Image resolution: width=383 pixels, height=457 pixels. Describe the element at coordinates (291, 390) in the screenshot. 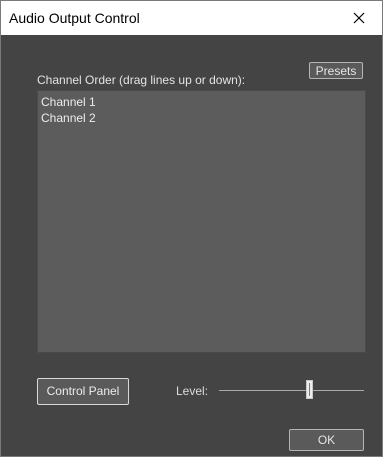

I see `level-slider-track` at that location.